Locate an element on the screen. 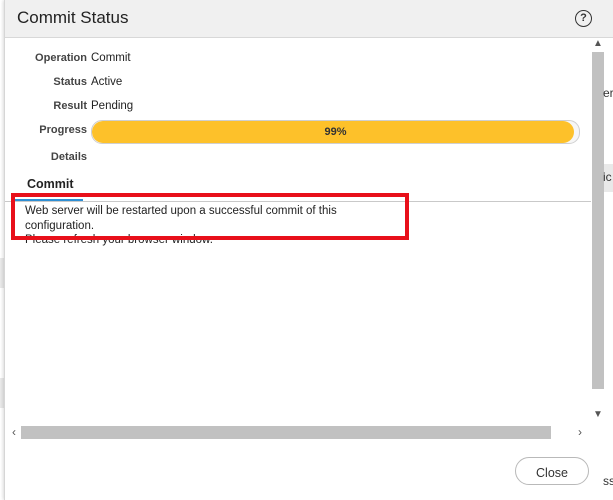 This screenshot has width=613, height=500. result-value: Pending is located at coordinates (112, 106).